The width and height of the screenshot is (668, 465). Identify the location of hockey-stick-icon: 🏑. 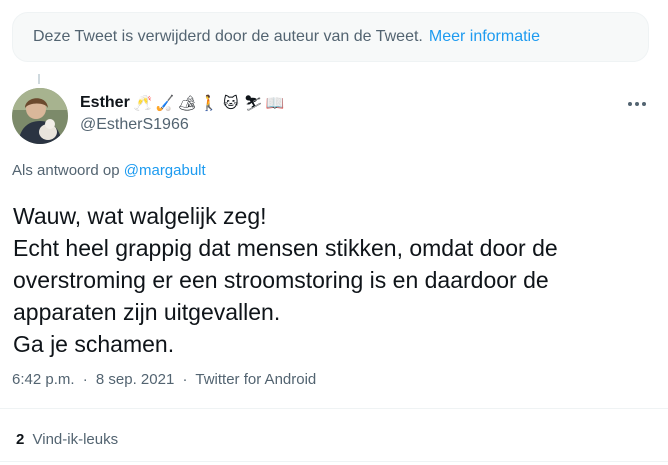
(165, 103).